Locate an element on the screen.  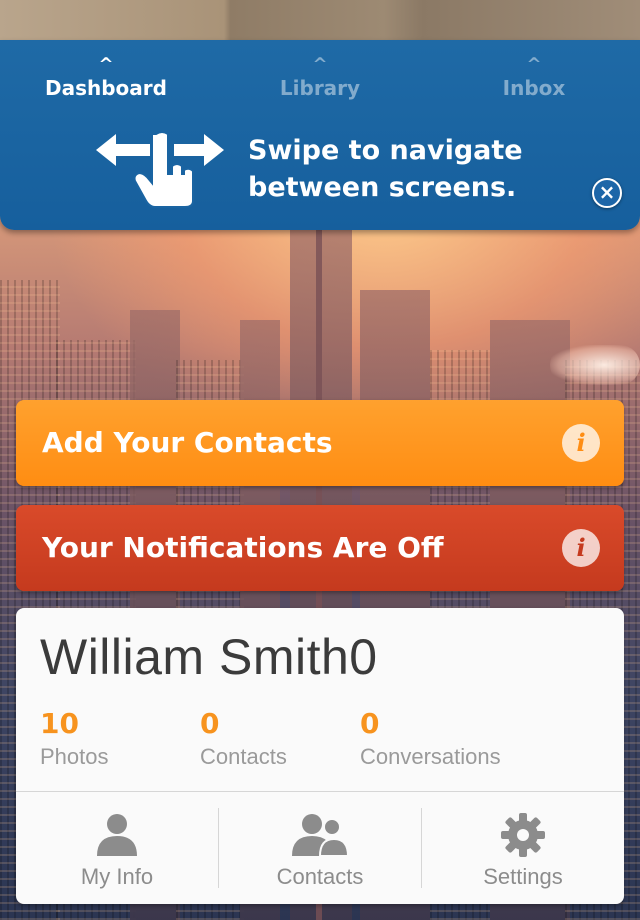
add-contacts-banner: Add Your Contacts i is located at coordinates (320, 443).